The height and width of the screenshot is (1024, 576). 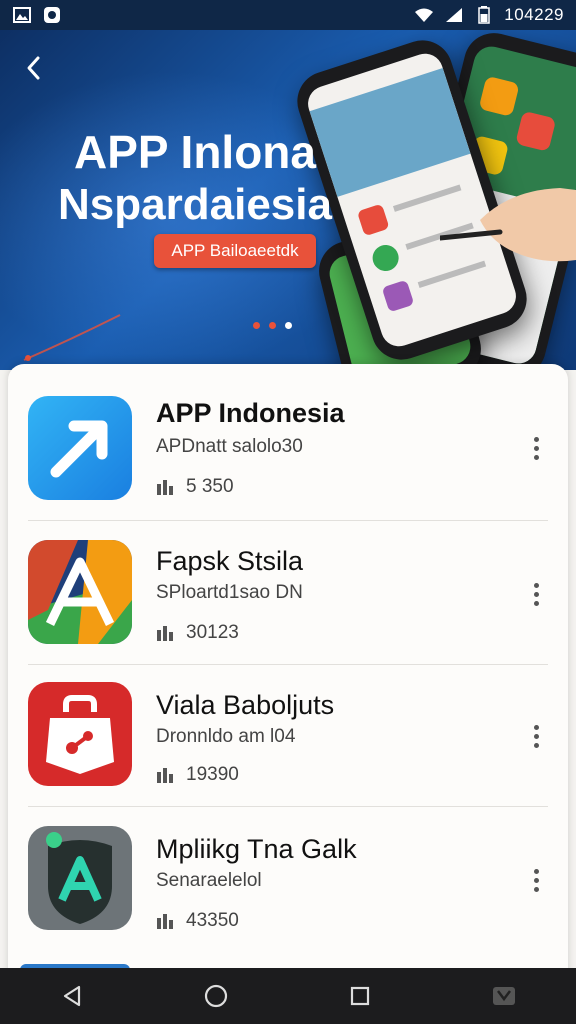 I want to click on recents-square-icon, so click(x=360, y=996).